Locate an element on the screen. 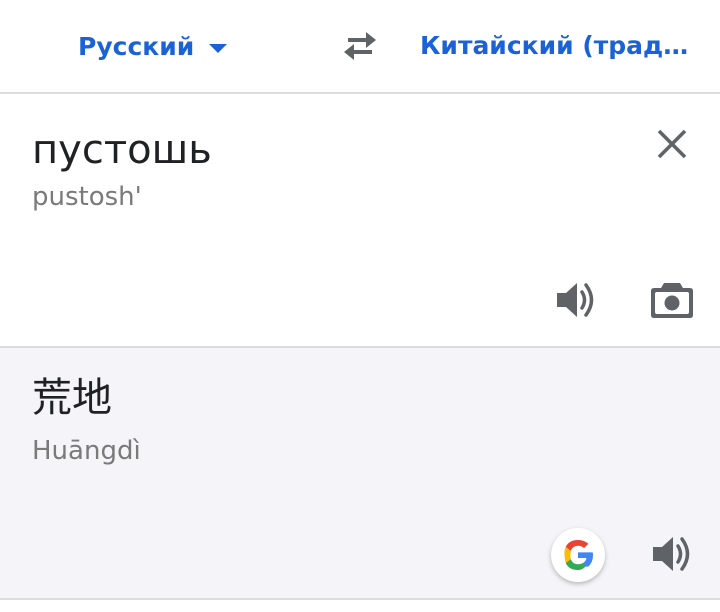  source-listen-button is located at coordinates (576, 300).